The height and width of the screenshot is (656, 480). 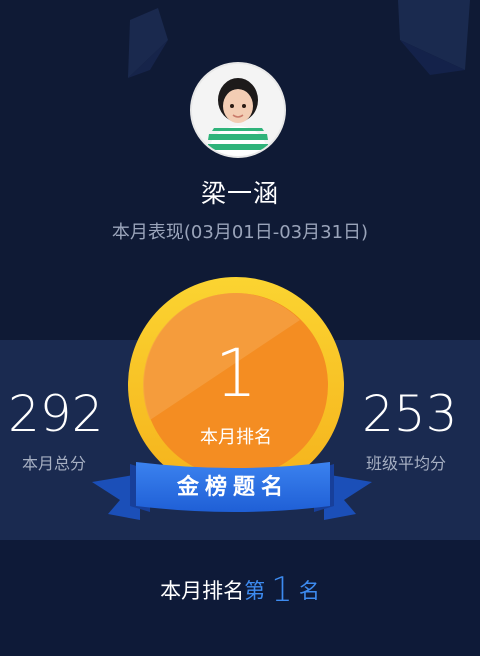 I want to click on rank-summary-suffix: 名, so click(x=309, y=591).